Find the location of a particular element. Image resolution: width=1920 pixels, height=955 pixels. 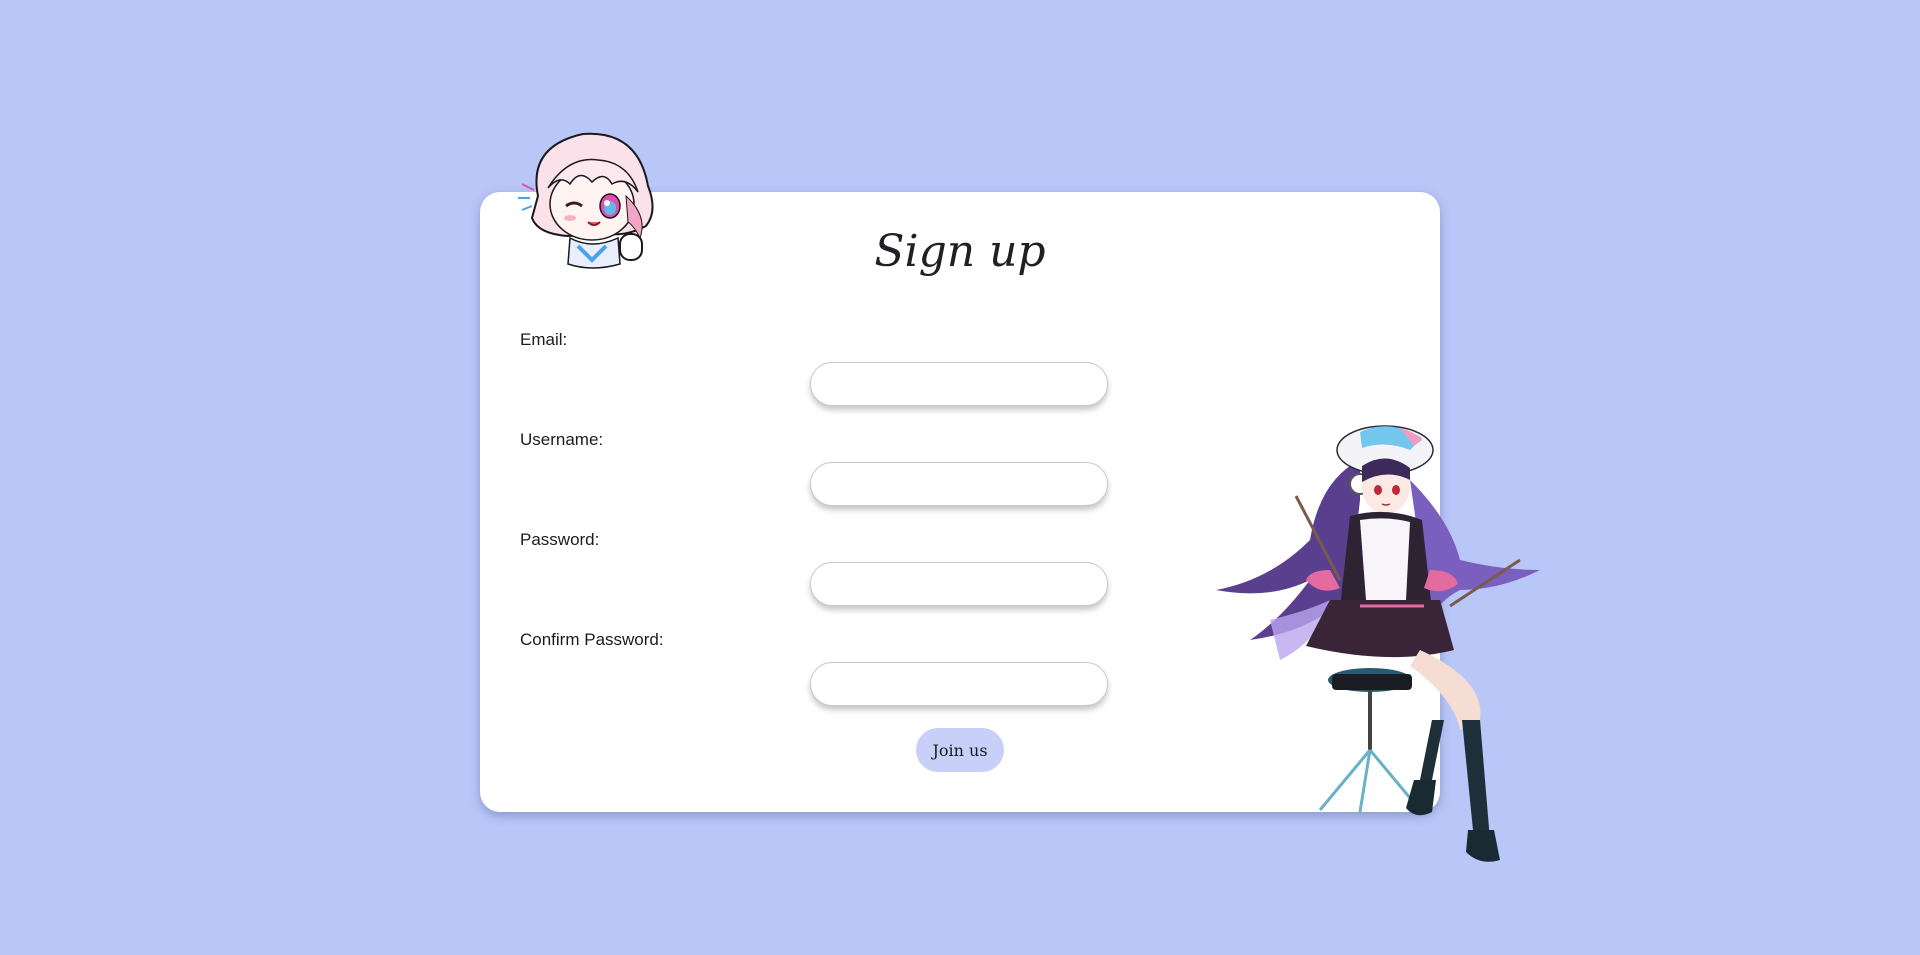

chibi-character-illustration is located at coordinates (586, 200).